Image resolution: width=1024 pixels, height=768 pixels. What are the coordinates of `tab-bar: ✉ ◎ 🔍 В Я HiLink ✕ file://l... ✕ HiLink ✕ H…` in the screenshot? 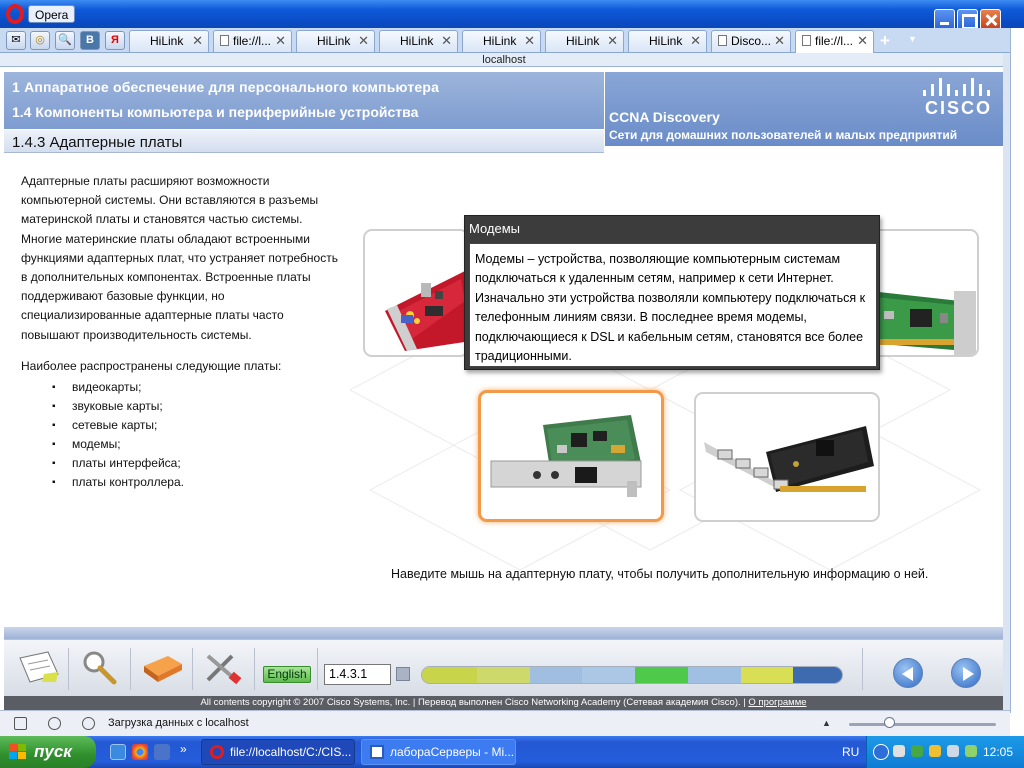 It's located at (505, 40).